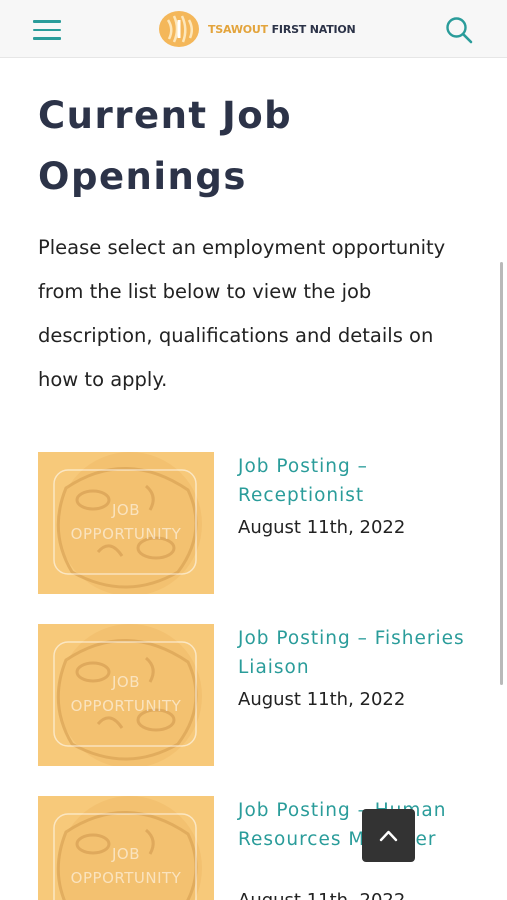 The image size is (507, 900). I want to click on chevron-up-icon, so click(388, 836).